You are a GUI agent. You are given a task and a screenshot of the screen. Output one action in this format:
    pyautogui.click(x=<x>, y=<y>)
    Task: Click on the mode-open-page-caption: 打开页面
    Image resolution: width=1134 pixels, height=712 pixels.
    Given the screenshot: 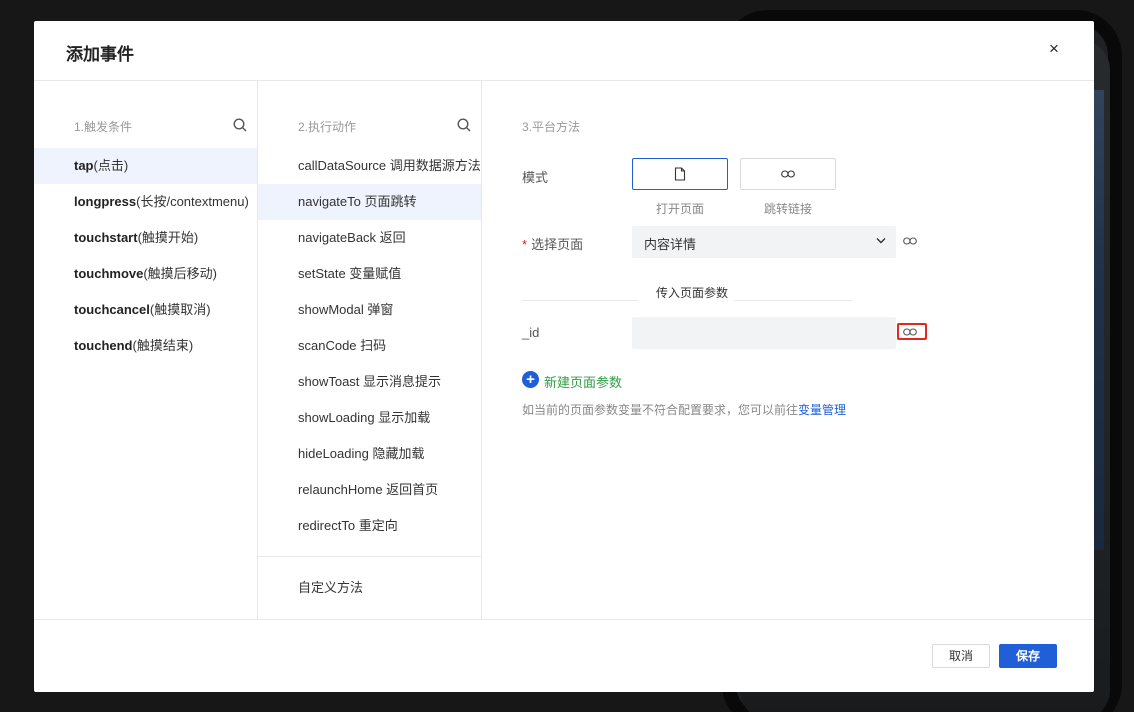 What is the action you would take?
    pyautogui.click(x=680, y=209)
    